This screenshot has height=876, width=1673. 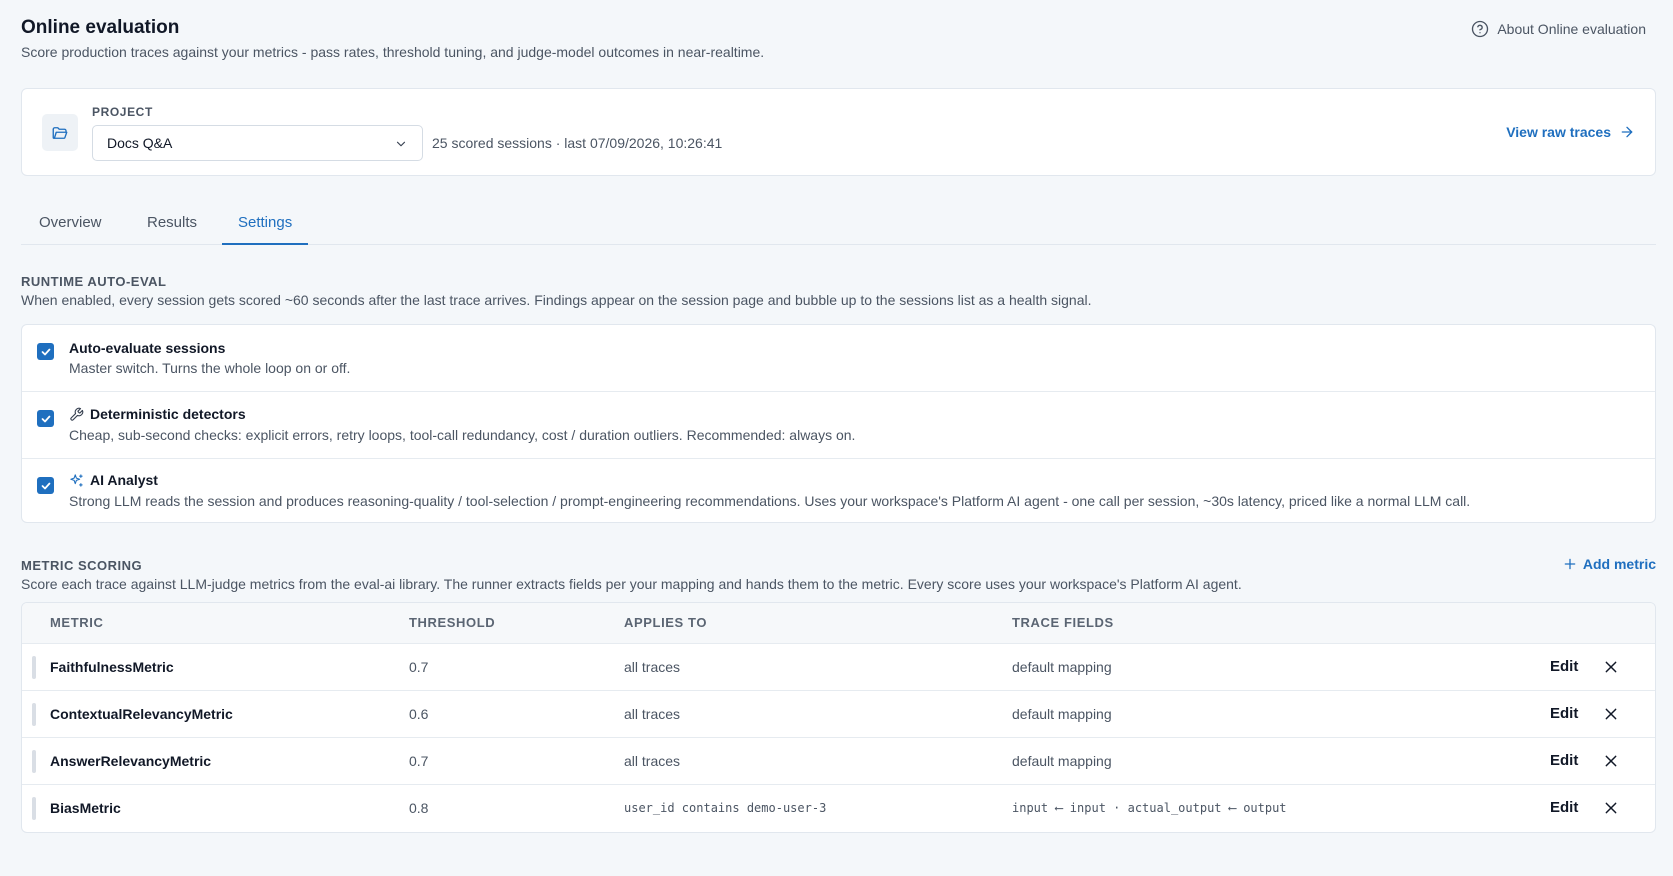 What do you see at coordinates (76, 480) in the screenshot?
I see `sparkles-icon` at bounding box center [76, 480].